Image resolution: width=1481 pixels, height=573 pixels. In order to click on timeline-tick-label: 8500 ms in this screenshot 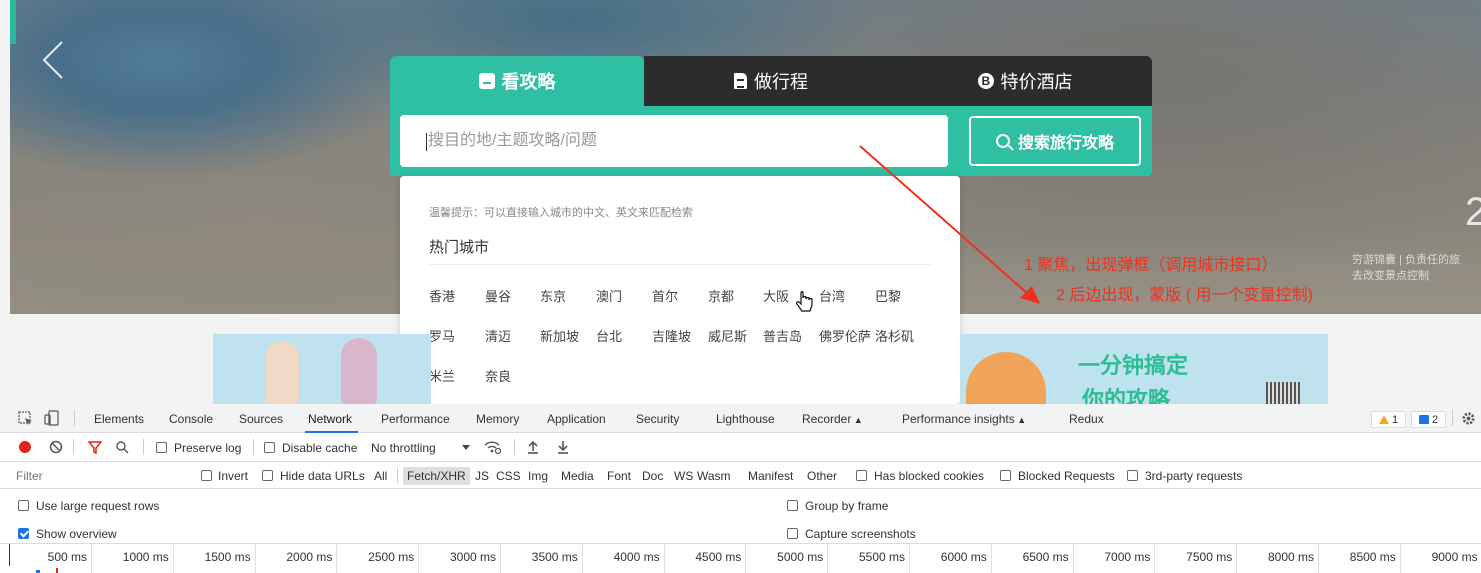, I will do `click(1372, 557)`.